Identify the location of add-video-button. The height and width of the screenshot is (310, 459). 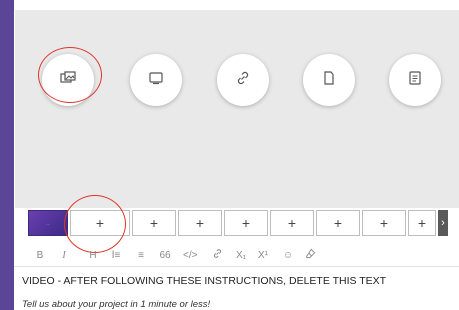
(156, 80).